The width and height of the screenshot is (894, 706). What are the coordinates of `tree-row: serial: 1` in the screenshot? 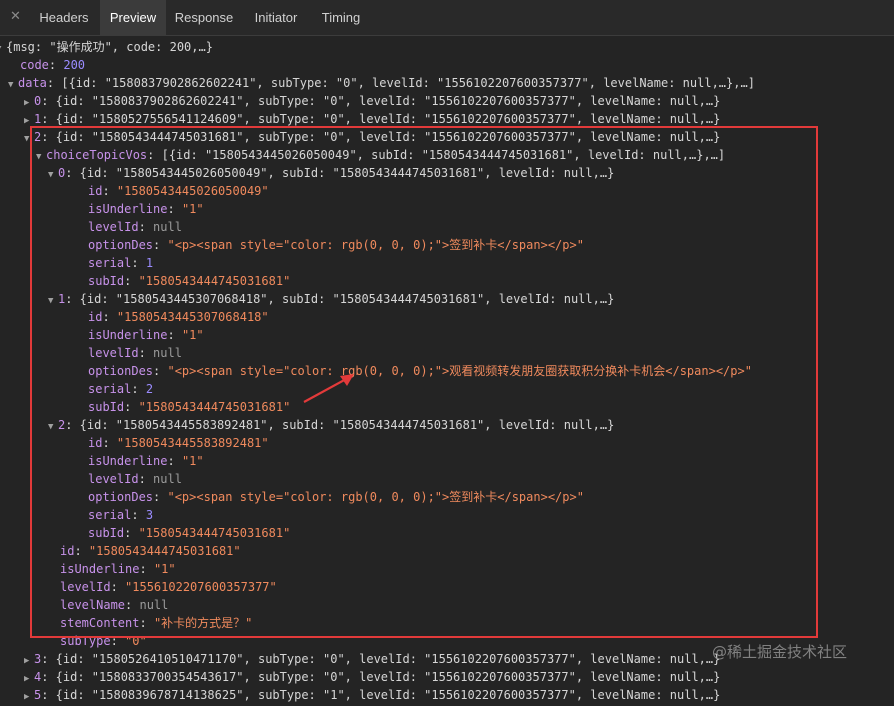 It's located at (120, 263).